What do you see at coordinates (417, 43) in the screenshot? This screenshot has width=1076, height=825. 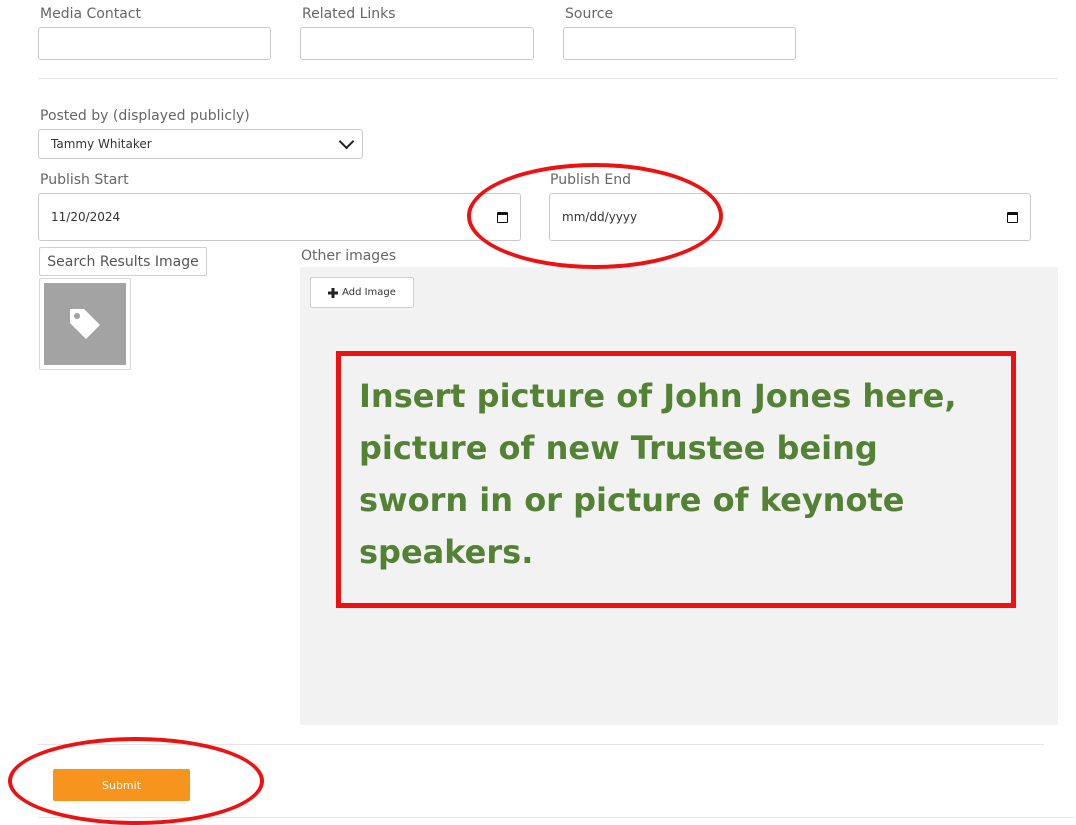 I see `related-links-input` at bounding box center [417, 43].